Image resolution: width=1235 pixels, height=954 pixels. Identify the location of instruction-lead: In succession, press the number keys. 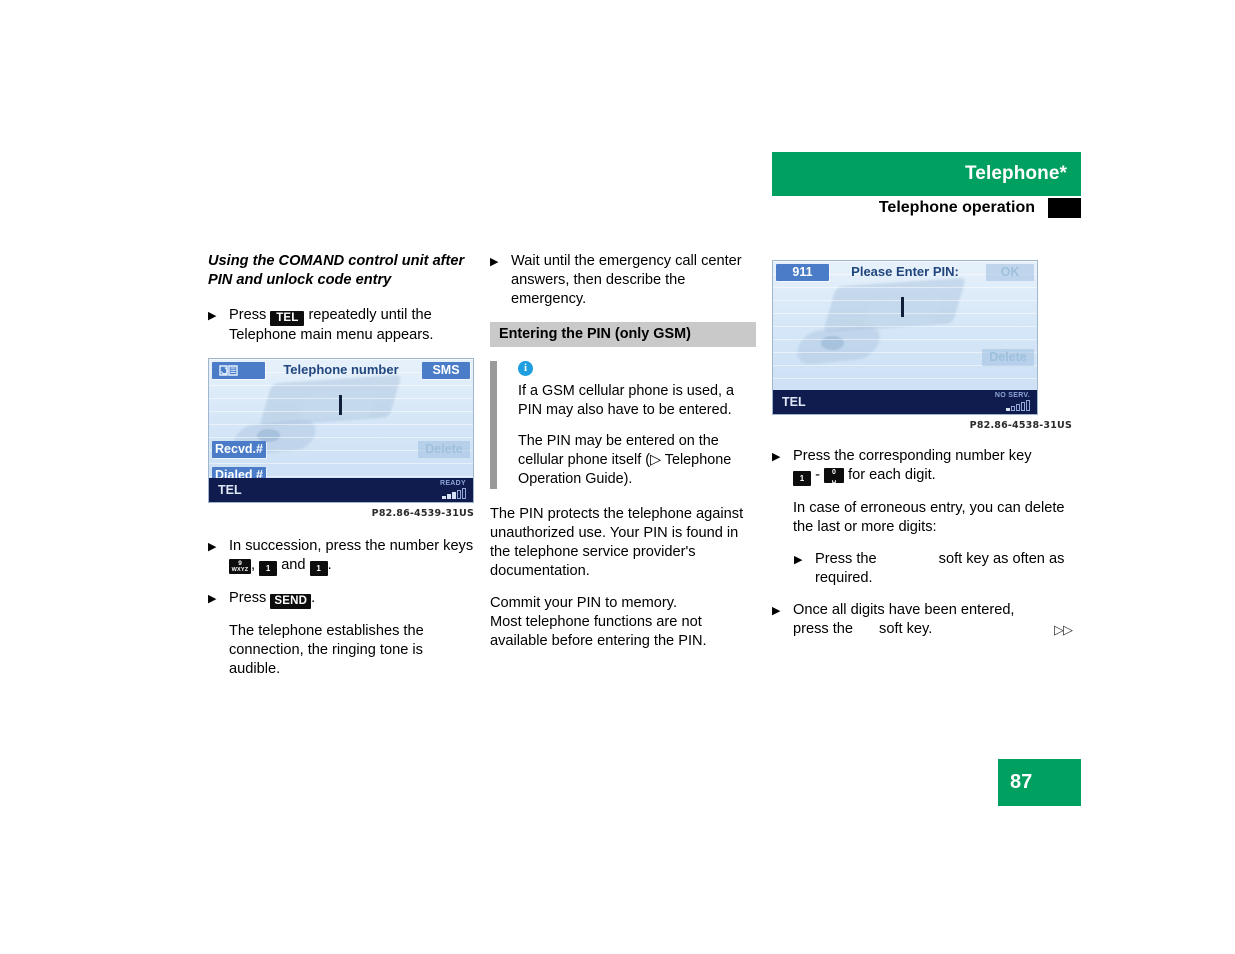
(351, 546).